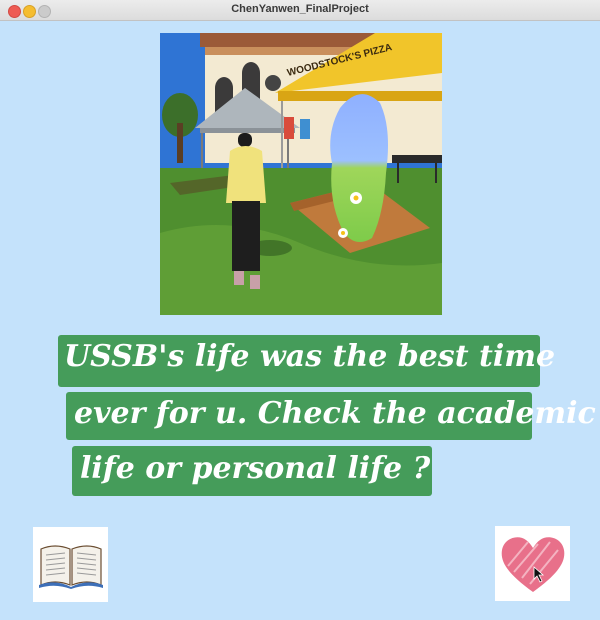 The width and height of the screenshot is (600, 620). I want to click on caption-line-3: life or personal life ?, so click(255, 468).